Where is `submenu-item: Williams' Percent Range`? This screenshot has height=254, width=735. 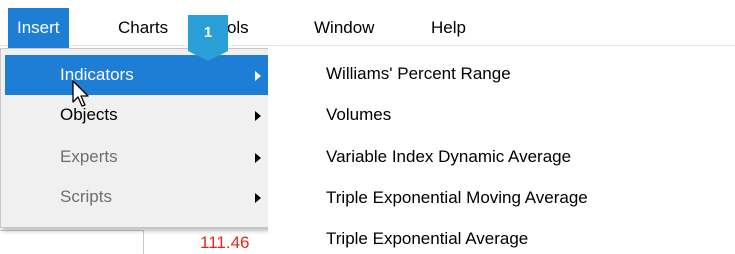
submenu-item: Williams' Percent Range is located at coordinates (418, 74).